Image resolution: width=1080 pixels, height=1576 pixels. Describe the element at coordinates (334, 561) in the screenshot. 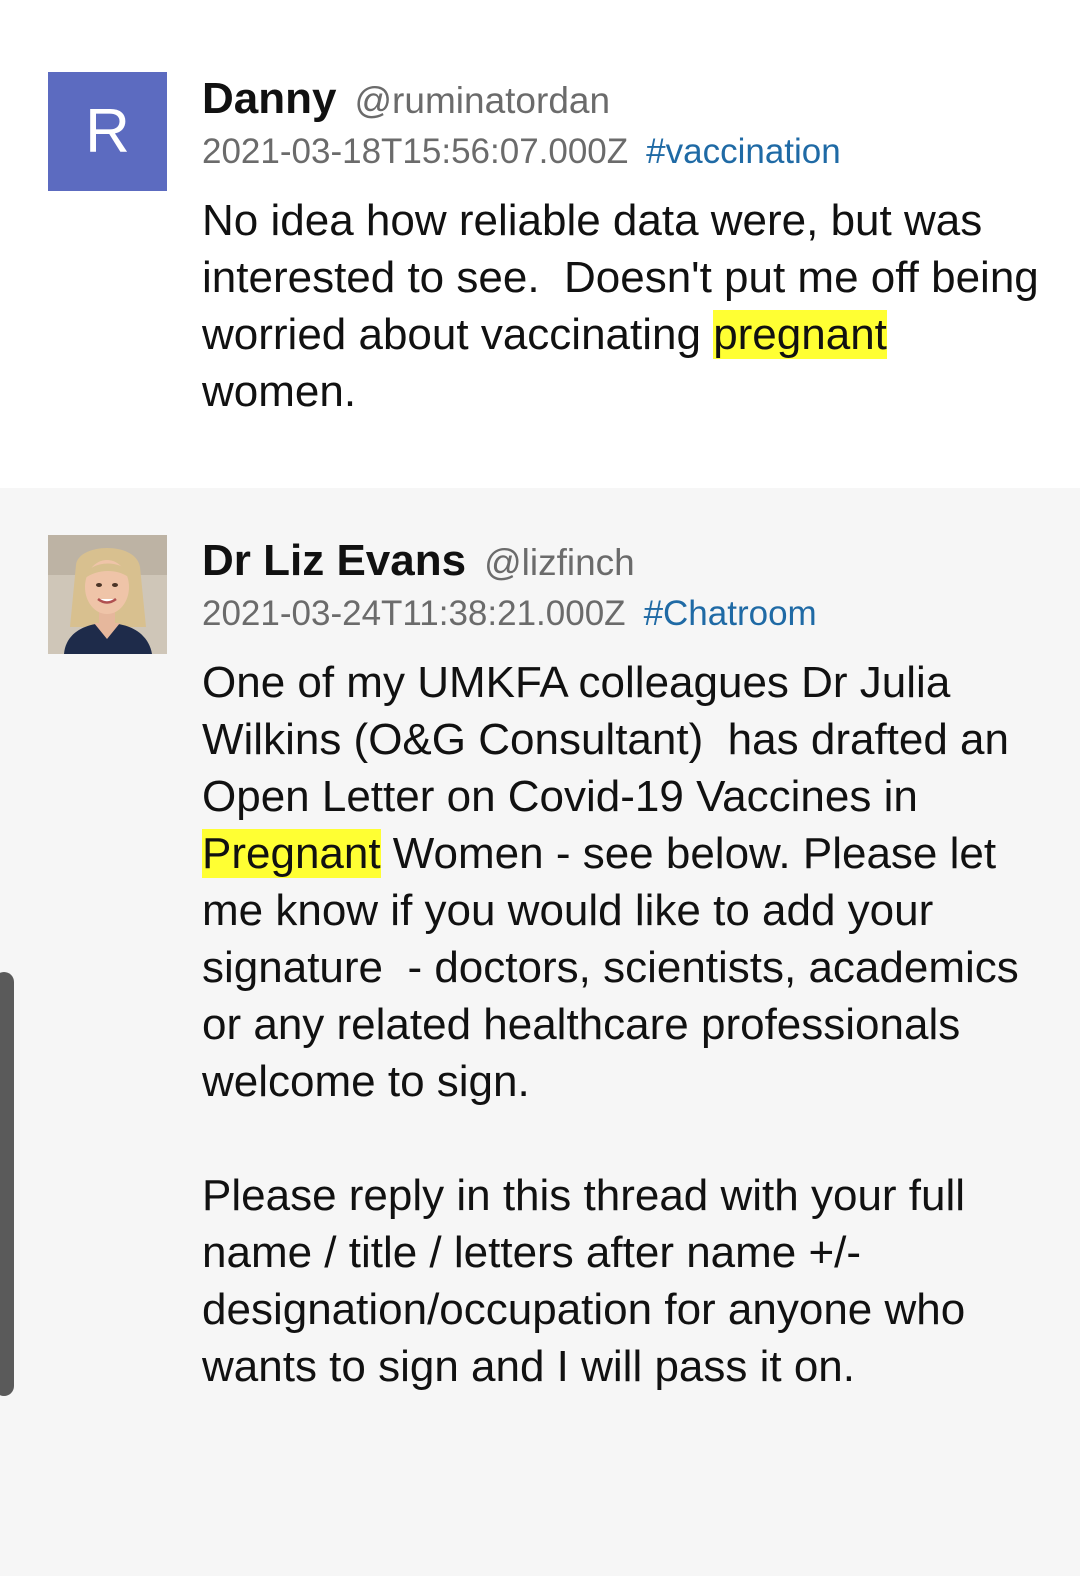

I see `author-name: Dr Liz Evans` at that location.